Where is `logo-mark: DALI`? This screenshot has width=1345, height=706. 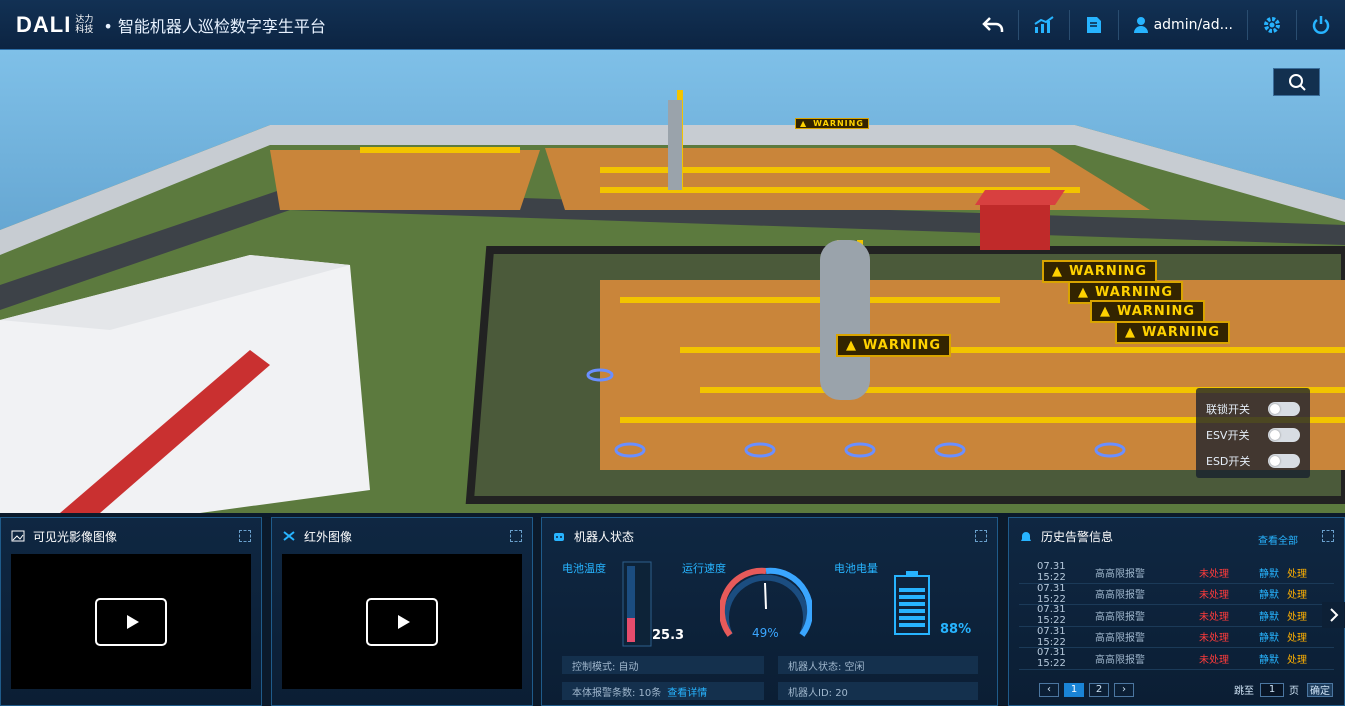
logo-mark: DALI is located at coordinates (44, 24).